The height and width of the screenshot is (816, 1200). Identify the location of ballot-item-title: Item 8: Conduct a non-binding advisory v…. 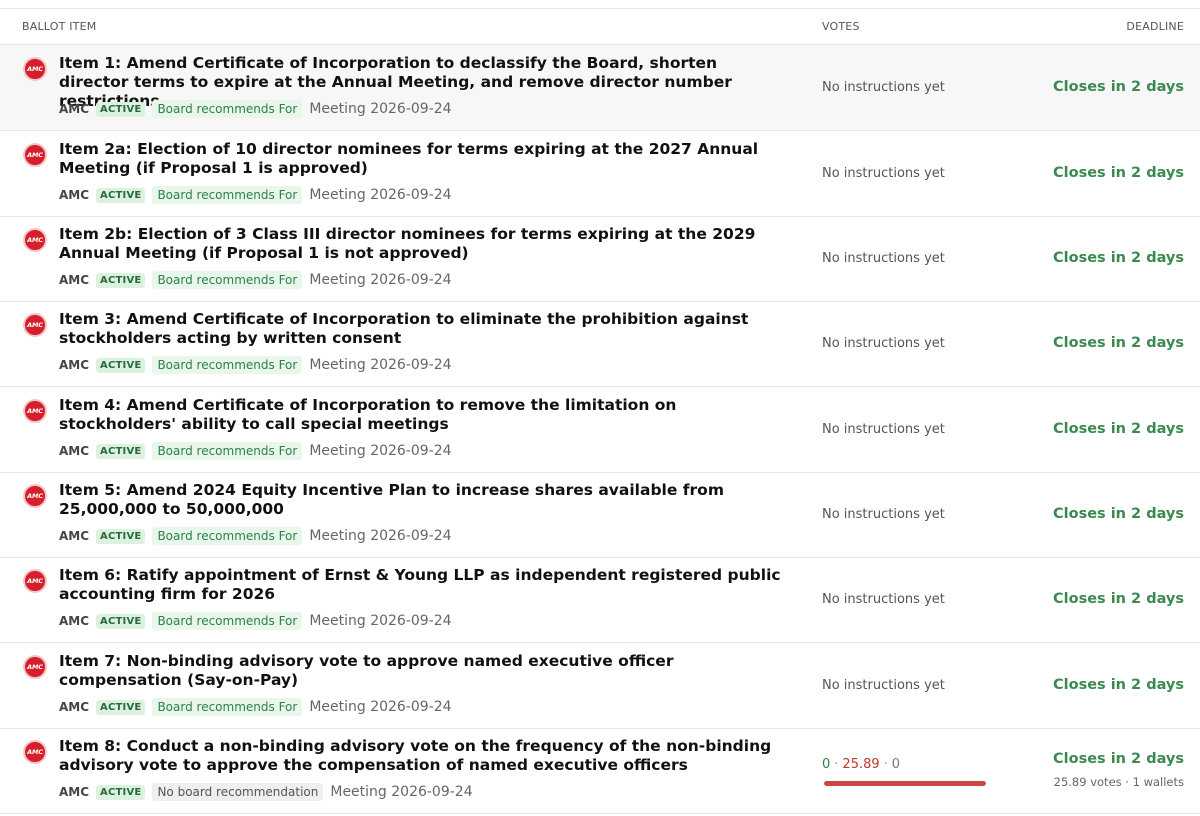
(424, 756).